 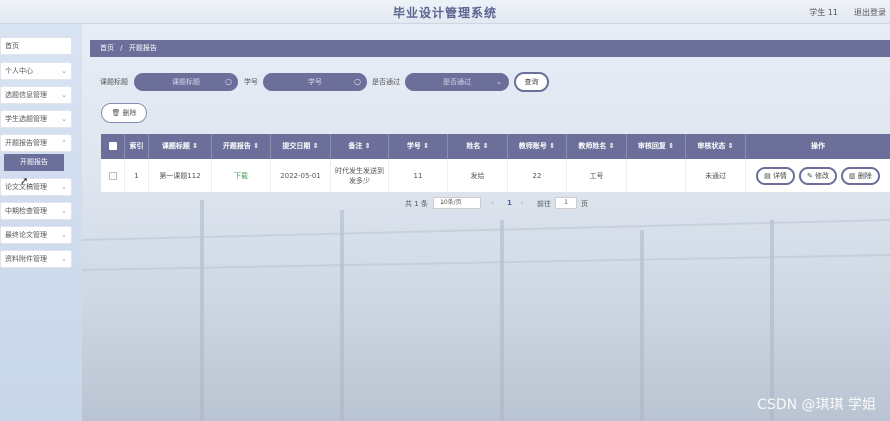 I want to click on sidebar-item-label: 中期检查管理, so click(x=26, y=211).